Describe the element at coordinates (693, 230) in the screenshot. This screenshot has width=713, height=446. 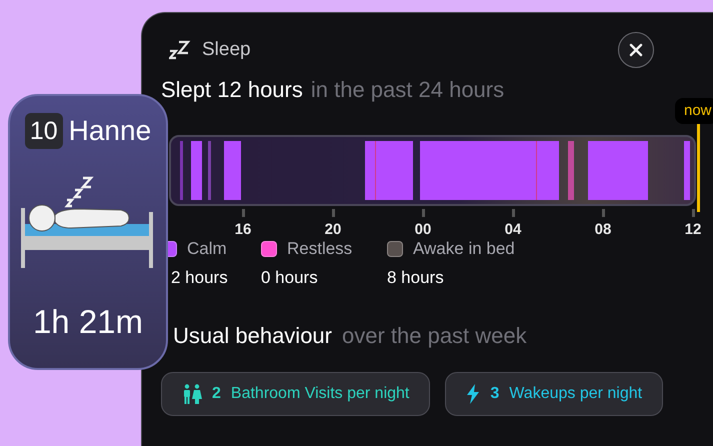
I see `time-label: 12` at that location.